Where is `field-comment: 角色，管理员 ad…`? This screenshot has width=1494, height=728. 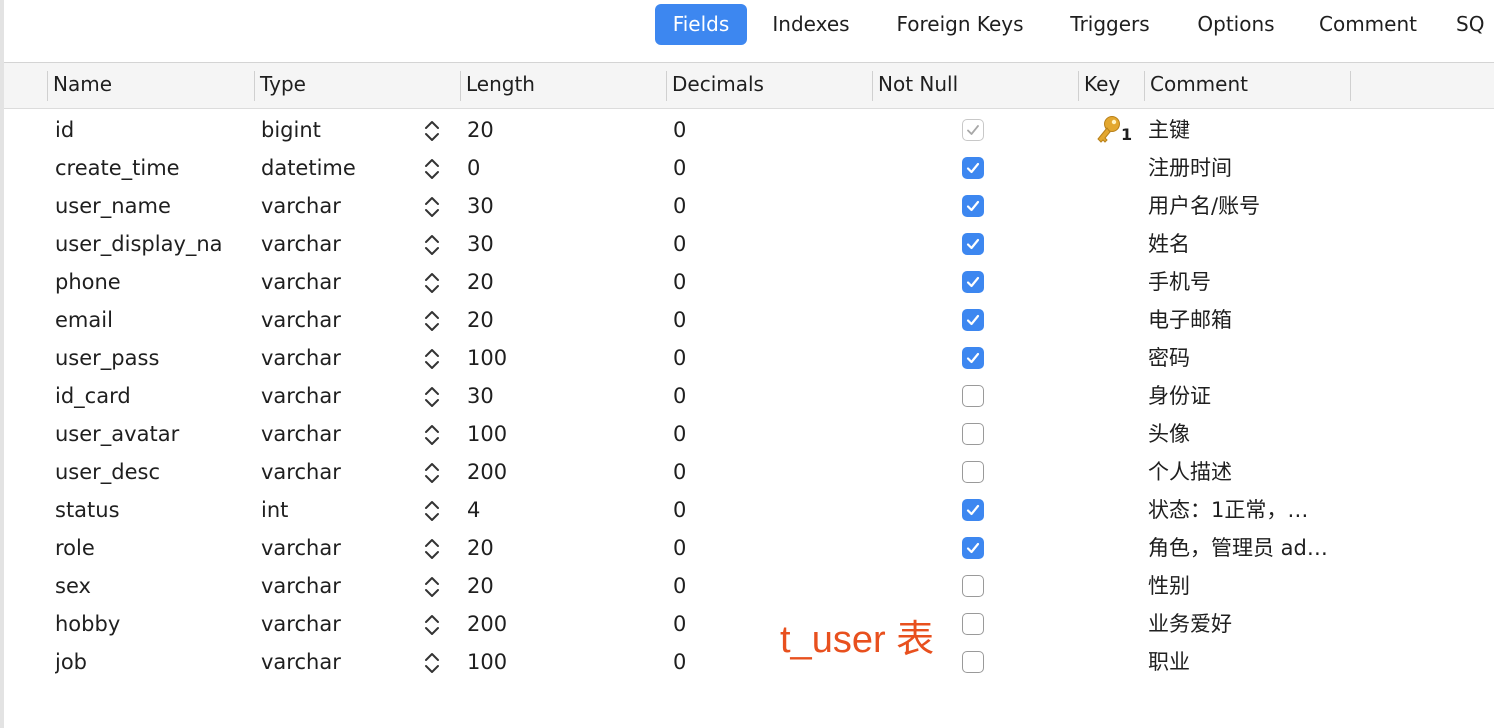
field-comment: 角色，管理员 ad… is located at coordinates (1248, 548).